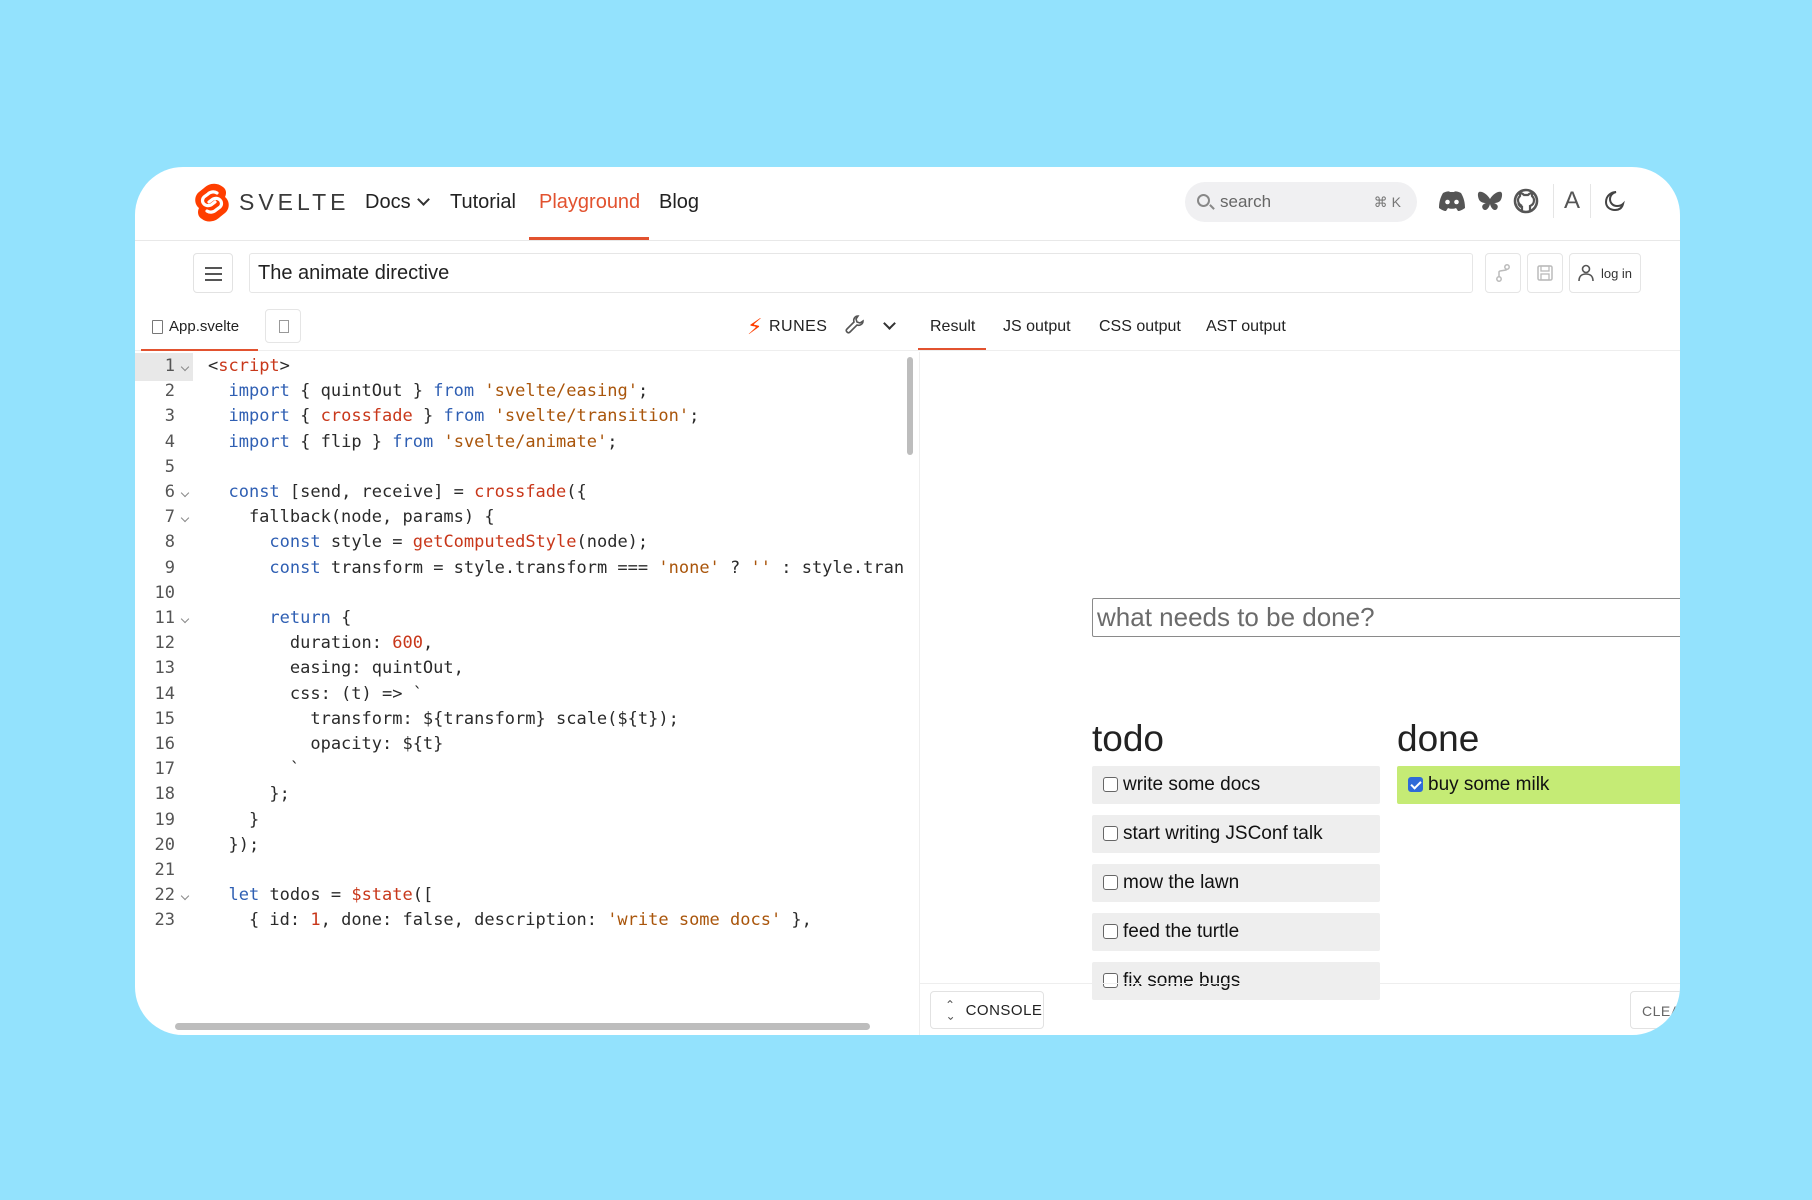  What do you see at coordinates (679, 202) in the screenshot?
I see `nav-blog: Blog` at bounding box center [679, 202].